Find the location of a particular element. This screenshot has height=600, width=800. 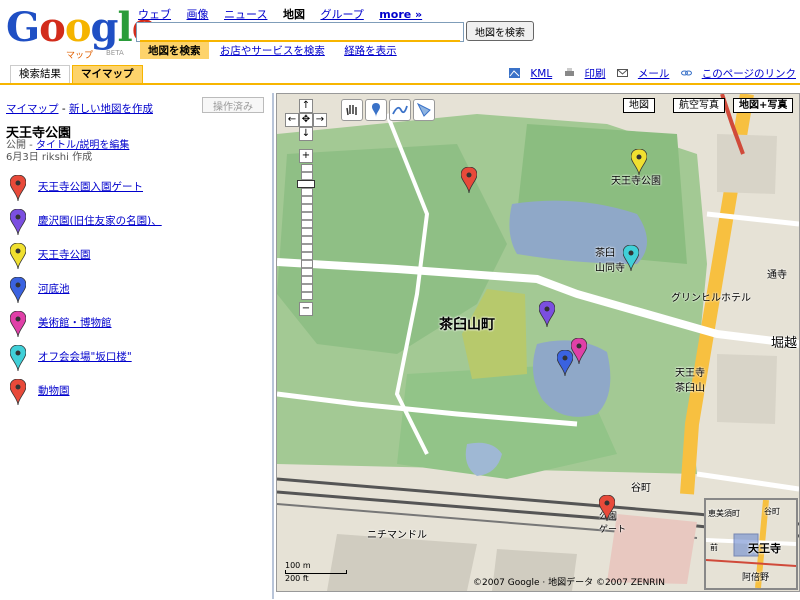

map-pin-keitakuen is located at coordinates (547, 314).